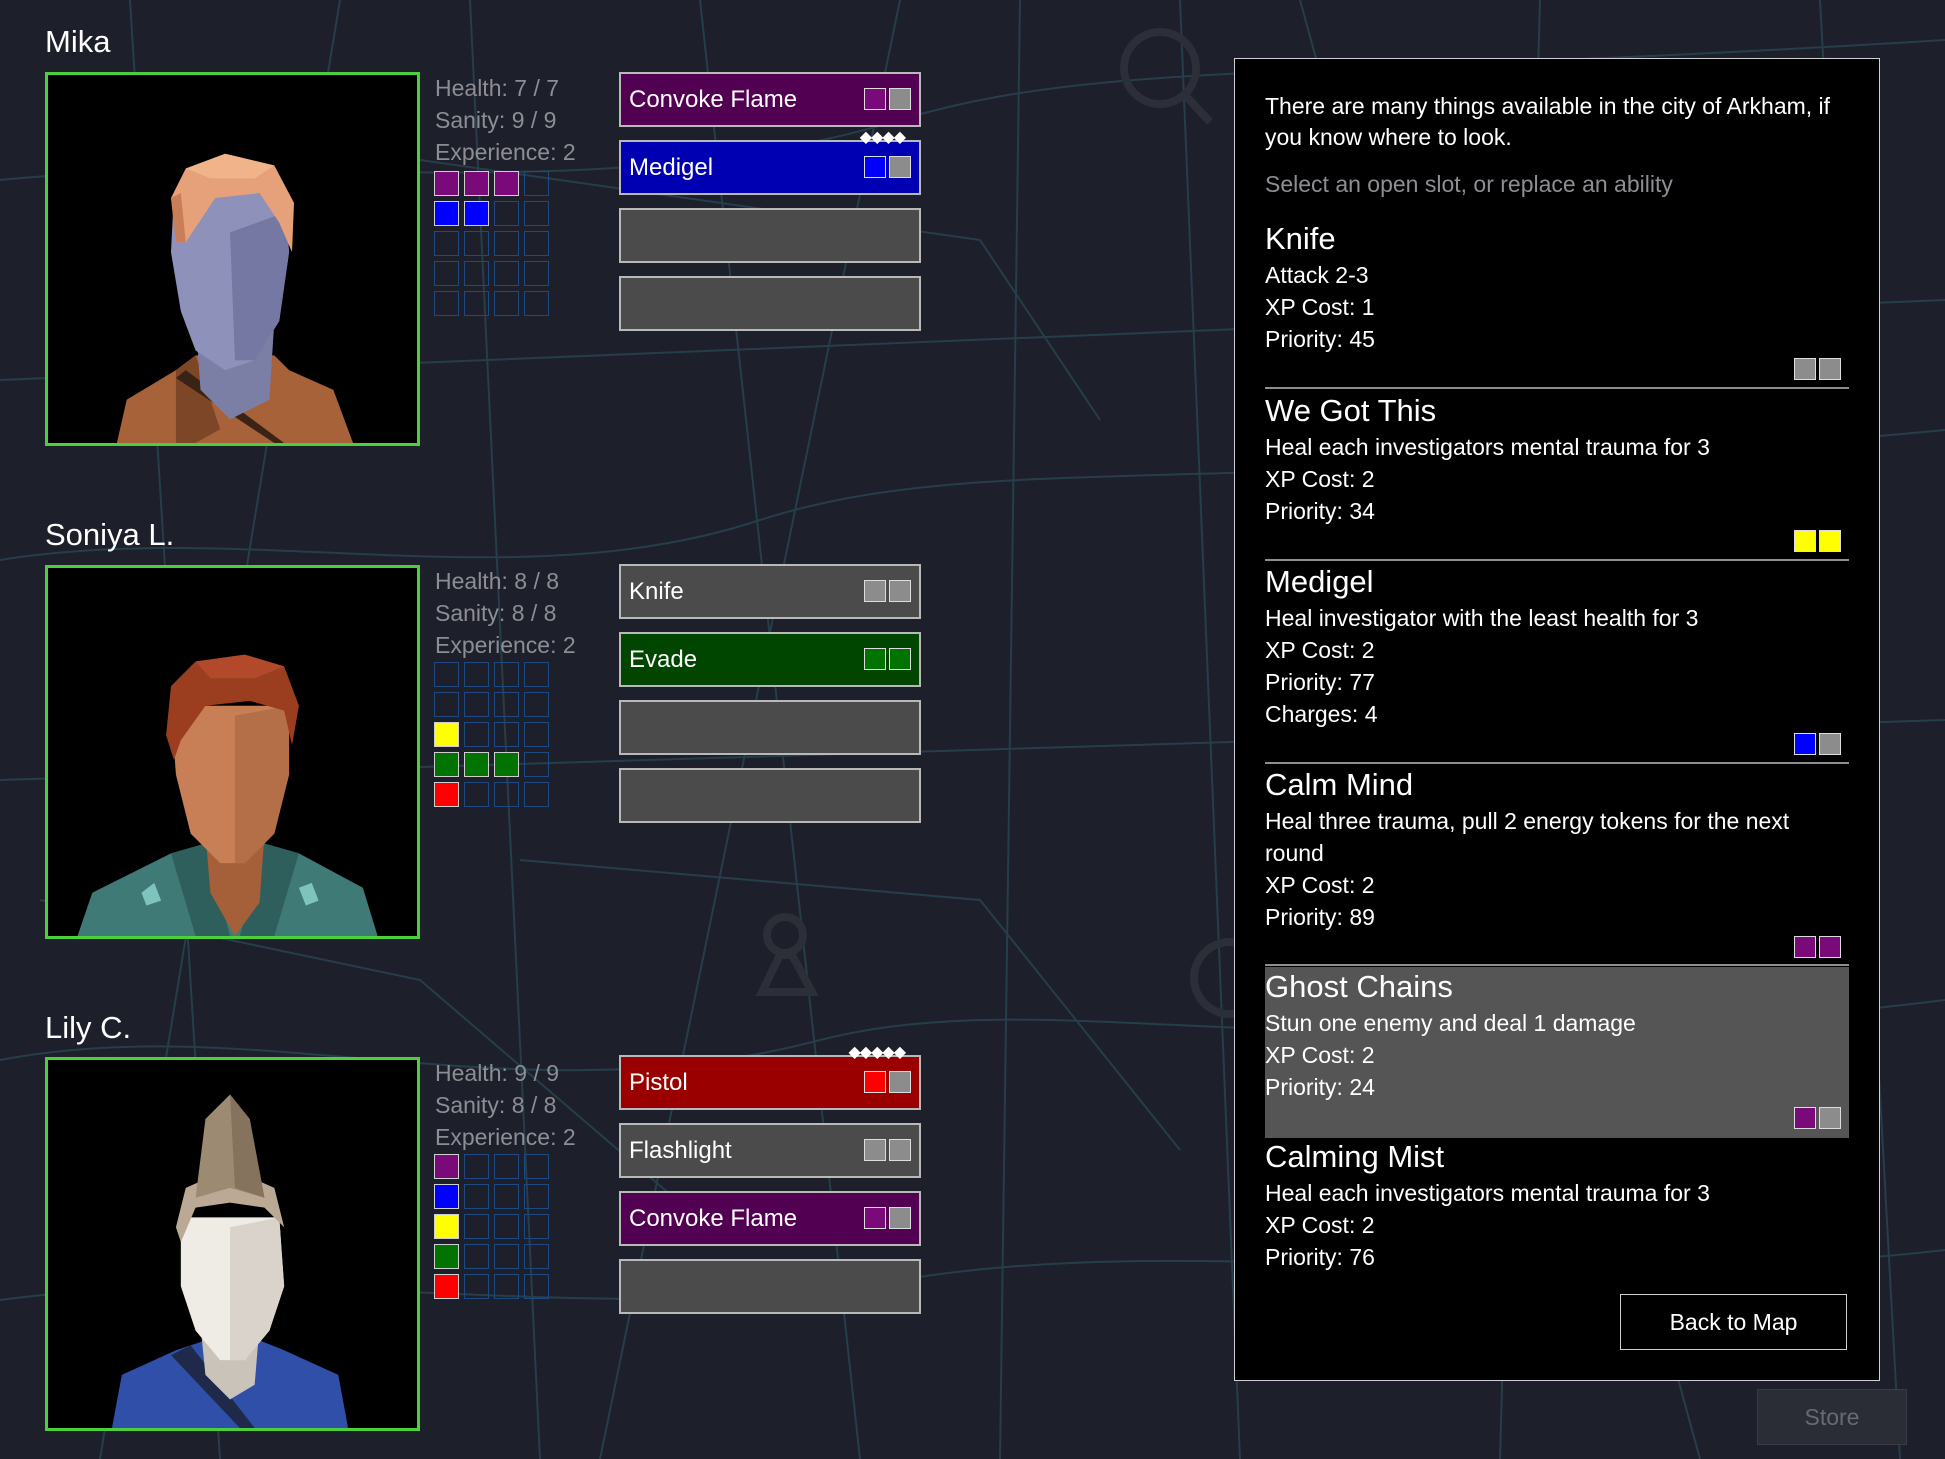 This screenshot has width=1945, height=1459. Describe the element at coordinates (1355, 1156) in the screenshot. I see `offer-title: Calming Mist` at that location.